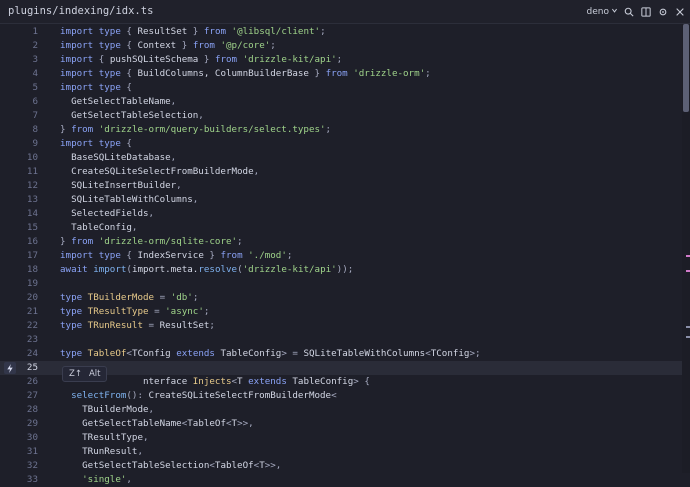 The width and height of the screenshot is (690, 487). I want to click on line-number: 7, so click(35, 115).